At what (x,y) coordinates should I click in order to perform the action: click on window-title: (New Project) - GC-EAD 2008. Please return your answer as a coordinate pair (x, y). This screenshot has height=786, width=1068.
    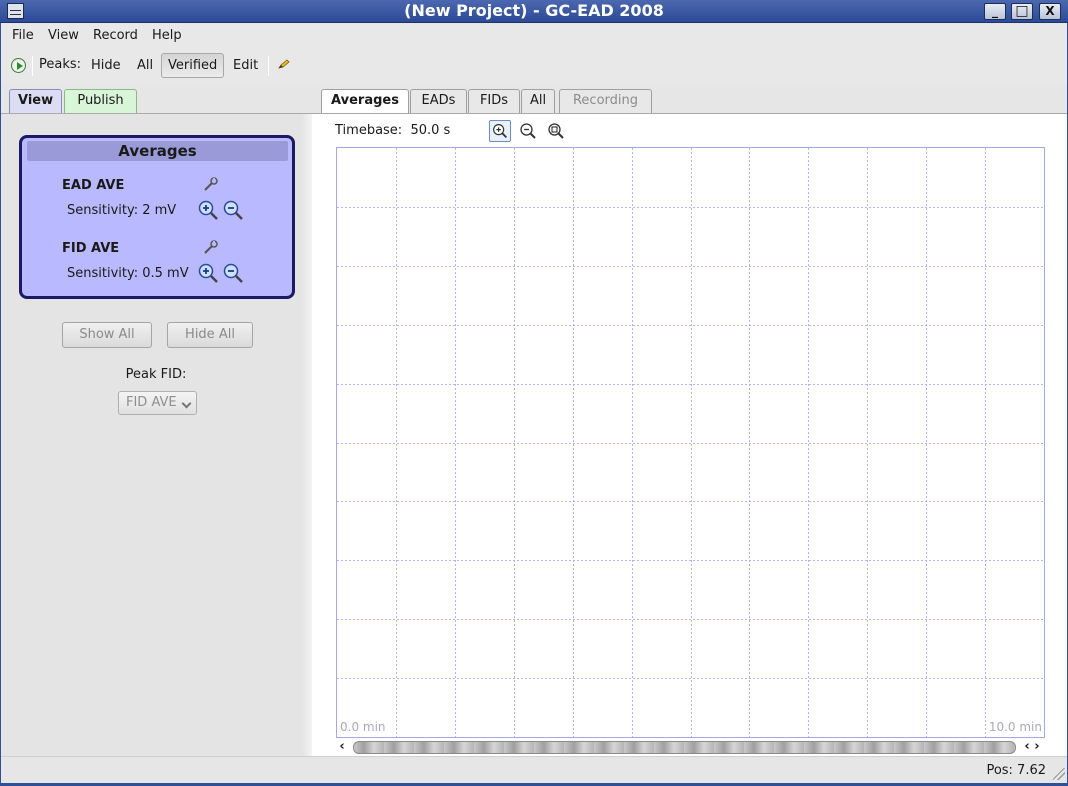
    Looking at the image, I should click on (534, 10).